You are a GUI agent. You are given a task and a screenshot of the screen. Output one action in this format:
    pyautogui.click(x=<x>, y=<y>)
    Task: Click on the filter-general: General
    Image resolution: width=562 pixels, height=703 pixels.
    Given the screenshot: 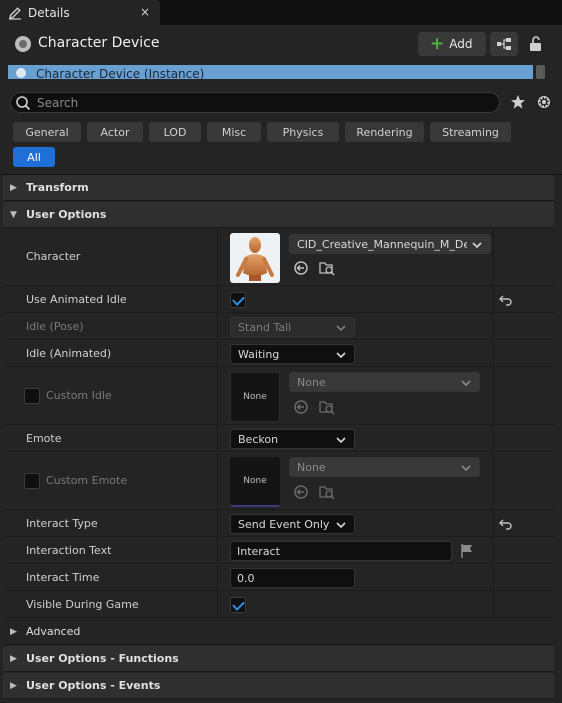 What is the action you would take?
    pyautogui.click(x=47, y=132)
    